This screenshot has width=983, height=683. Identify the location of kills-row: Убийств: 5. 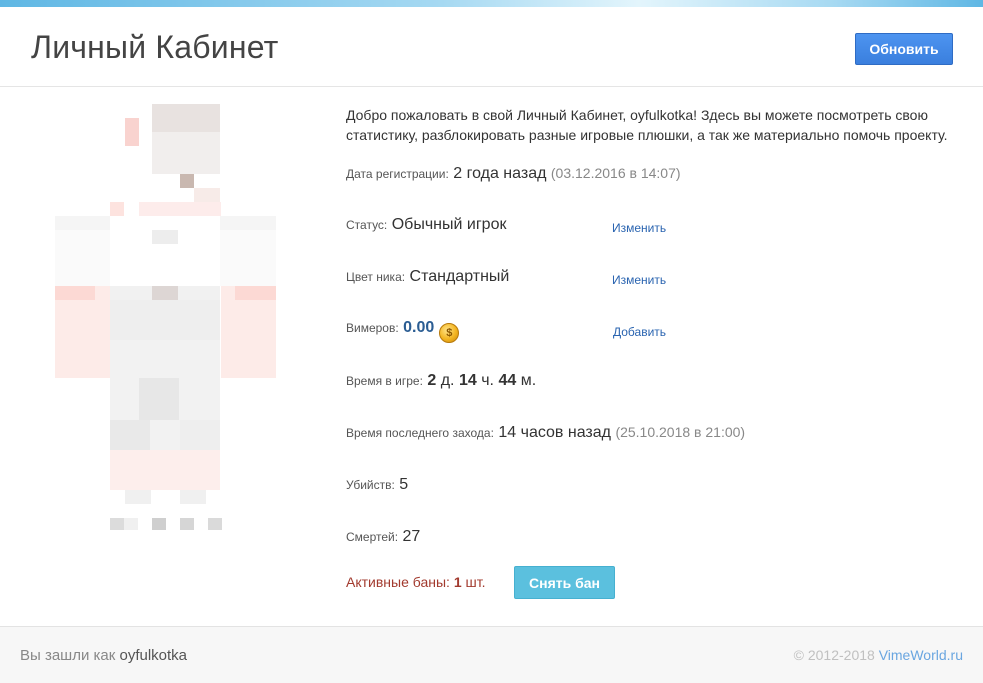
(377, 484).